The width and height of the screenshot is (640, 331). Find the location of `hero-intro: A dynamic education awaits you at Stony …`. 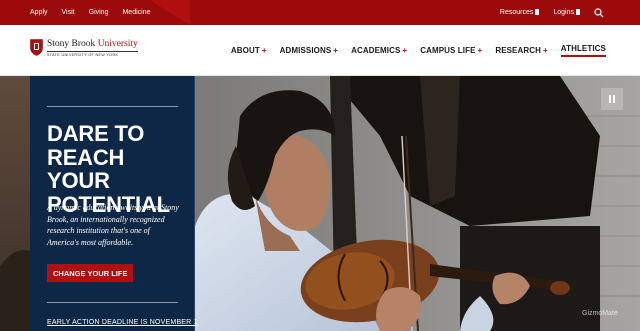

hero-intro: A dynamic education awaits you at Stony … is located at coordinates (113, 225).